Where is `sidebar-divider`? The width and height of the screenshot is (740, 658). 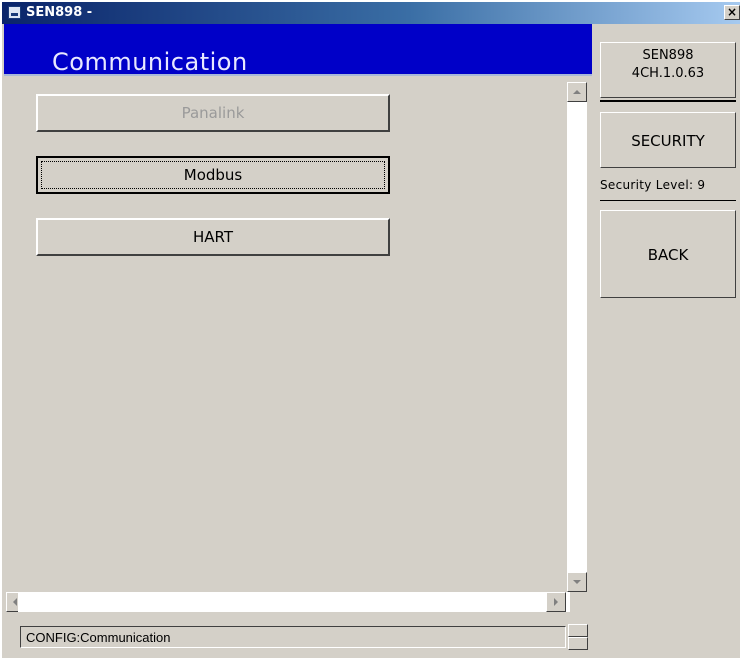 sidebar-divider is located at coordinates (668, 101).